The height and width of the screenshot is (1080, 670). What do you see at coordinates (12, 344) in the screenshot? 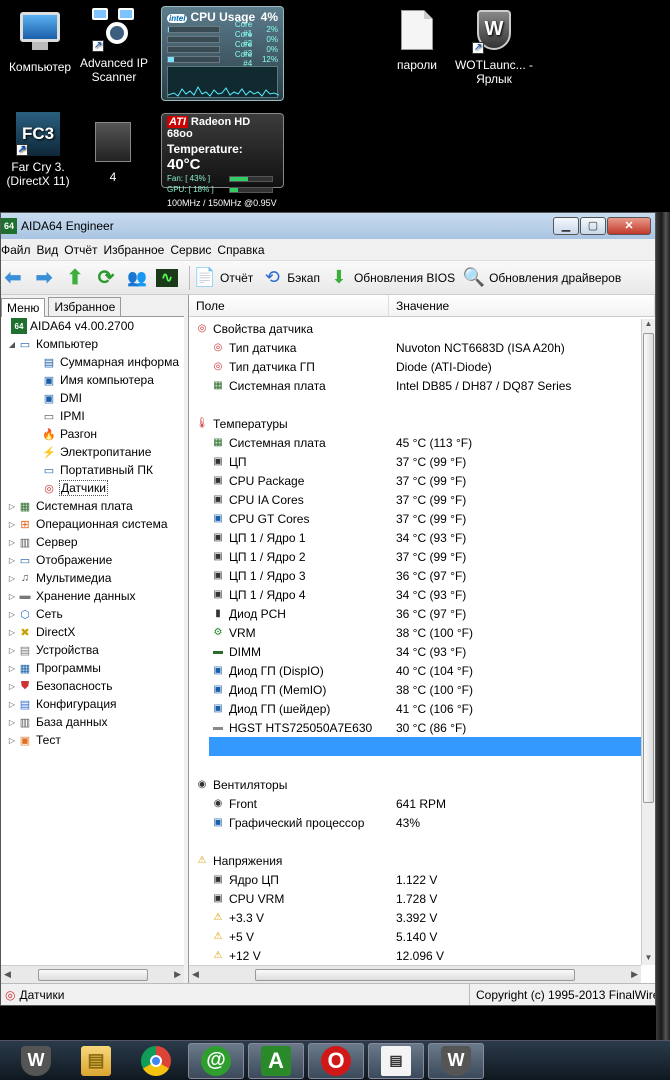
I see `expand-toggle-icon: ◢` at bounding box center [12, 344].